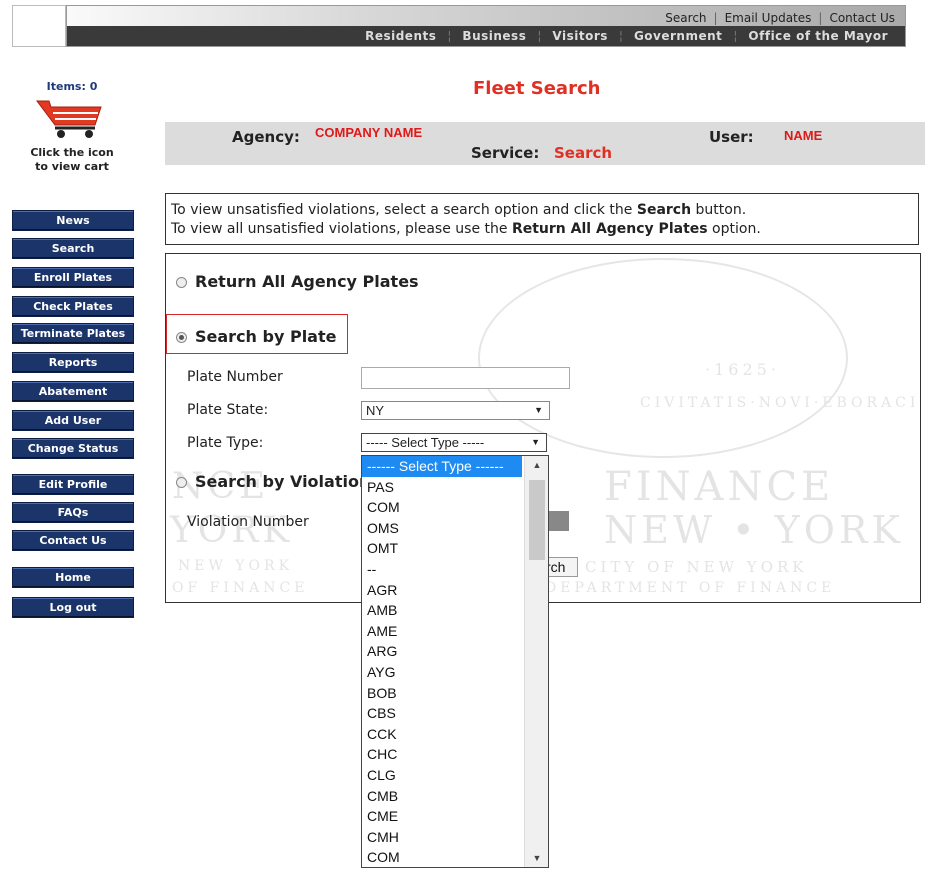 This screenshot has height=881, width=932. I want to click on instructions-text: button., so click(719, 210).